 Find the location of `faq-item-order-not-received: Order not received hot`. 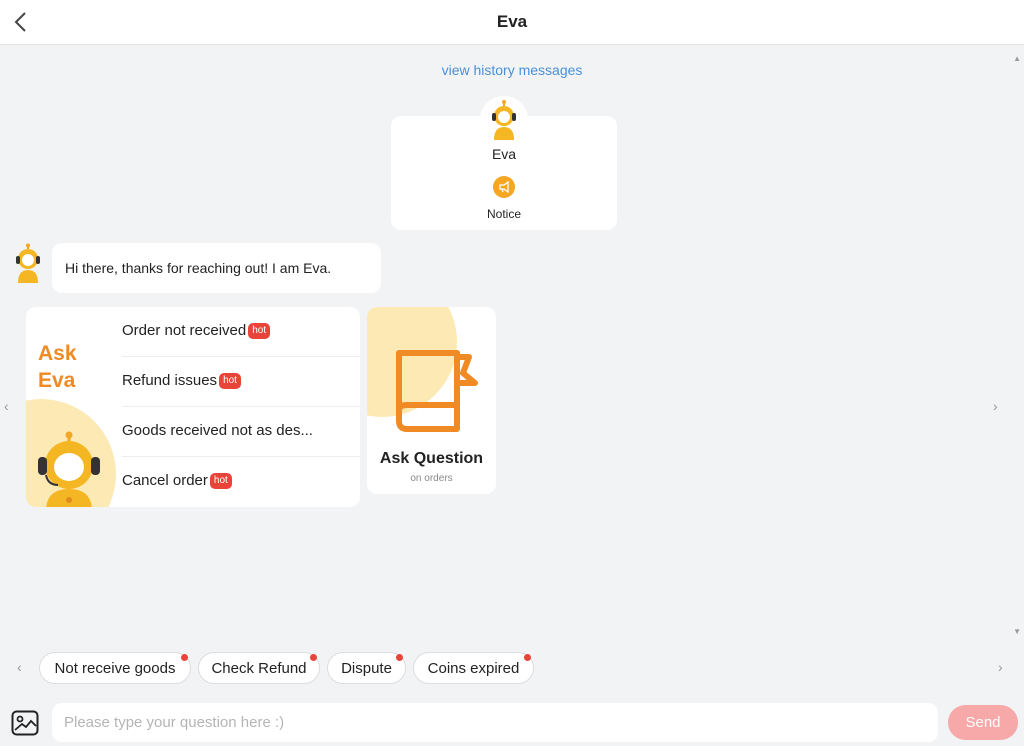

faq-item-order-not-received: Order not received hot is located at coordinates (241, 332).